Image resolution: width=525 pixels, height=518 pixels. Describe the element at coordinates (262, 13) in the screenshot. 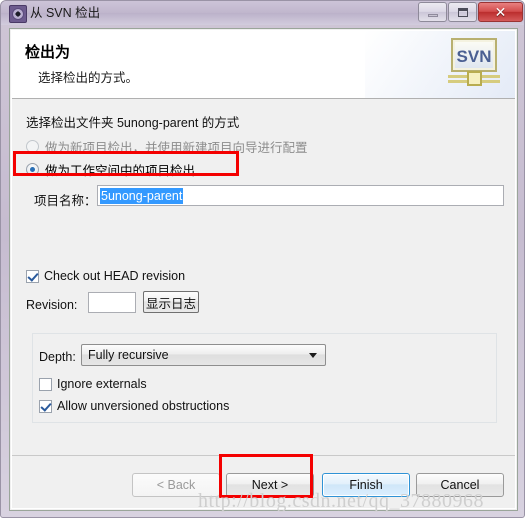

I see `title-bar: 从 SVN 检出 ✕` at that location.